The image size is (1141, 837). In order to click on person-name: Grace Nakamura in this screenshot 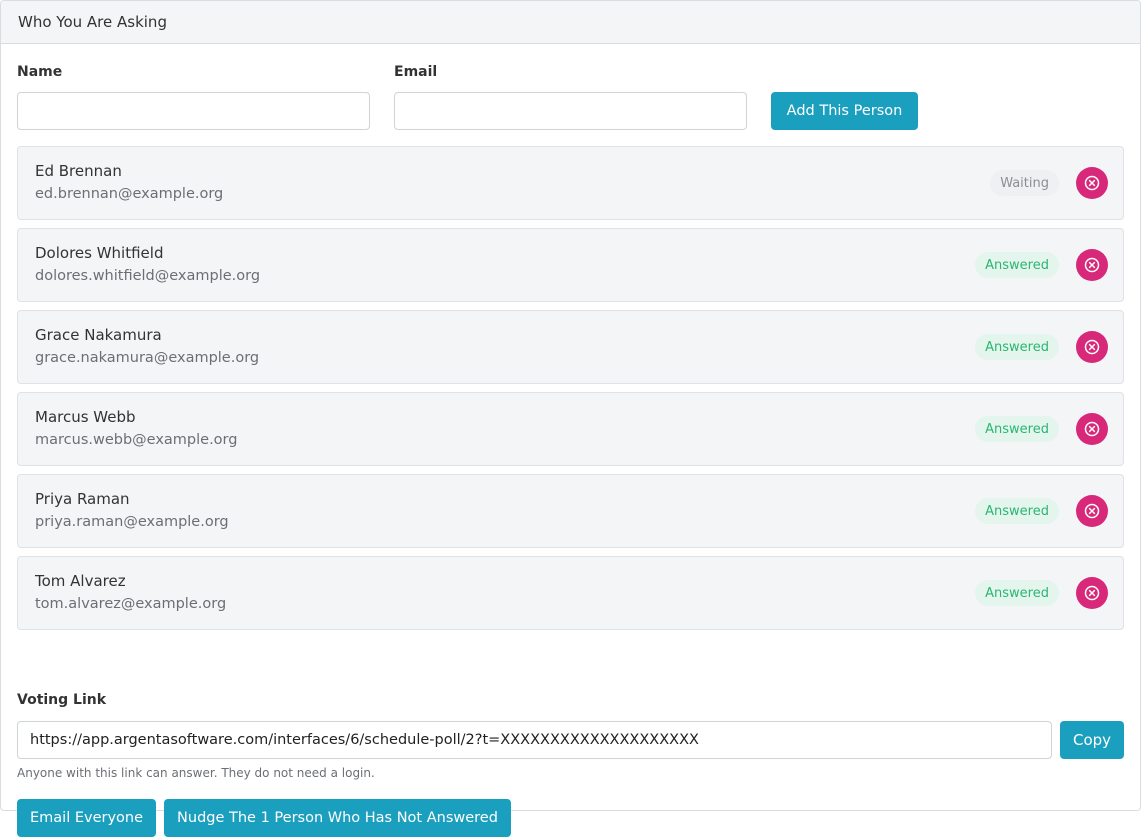, I will do `click(98, 335)`.